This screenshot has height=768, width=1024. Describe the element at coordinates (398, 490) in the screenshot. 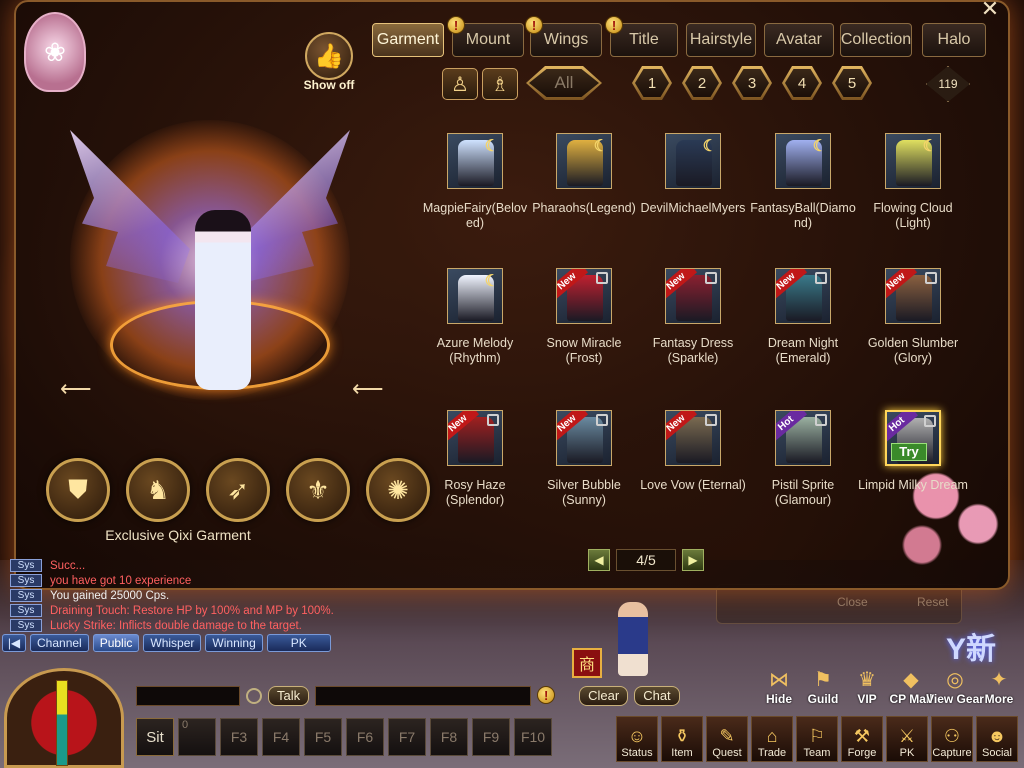

I see `halo-category-button: ✺` at that location.